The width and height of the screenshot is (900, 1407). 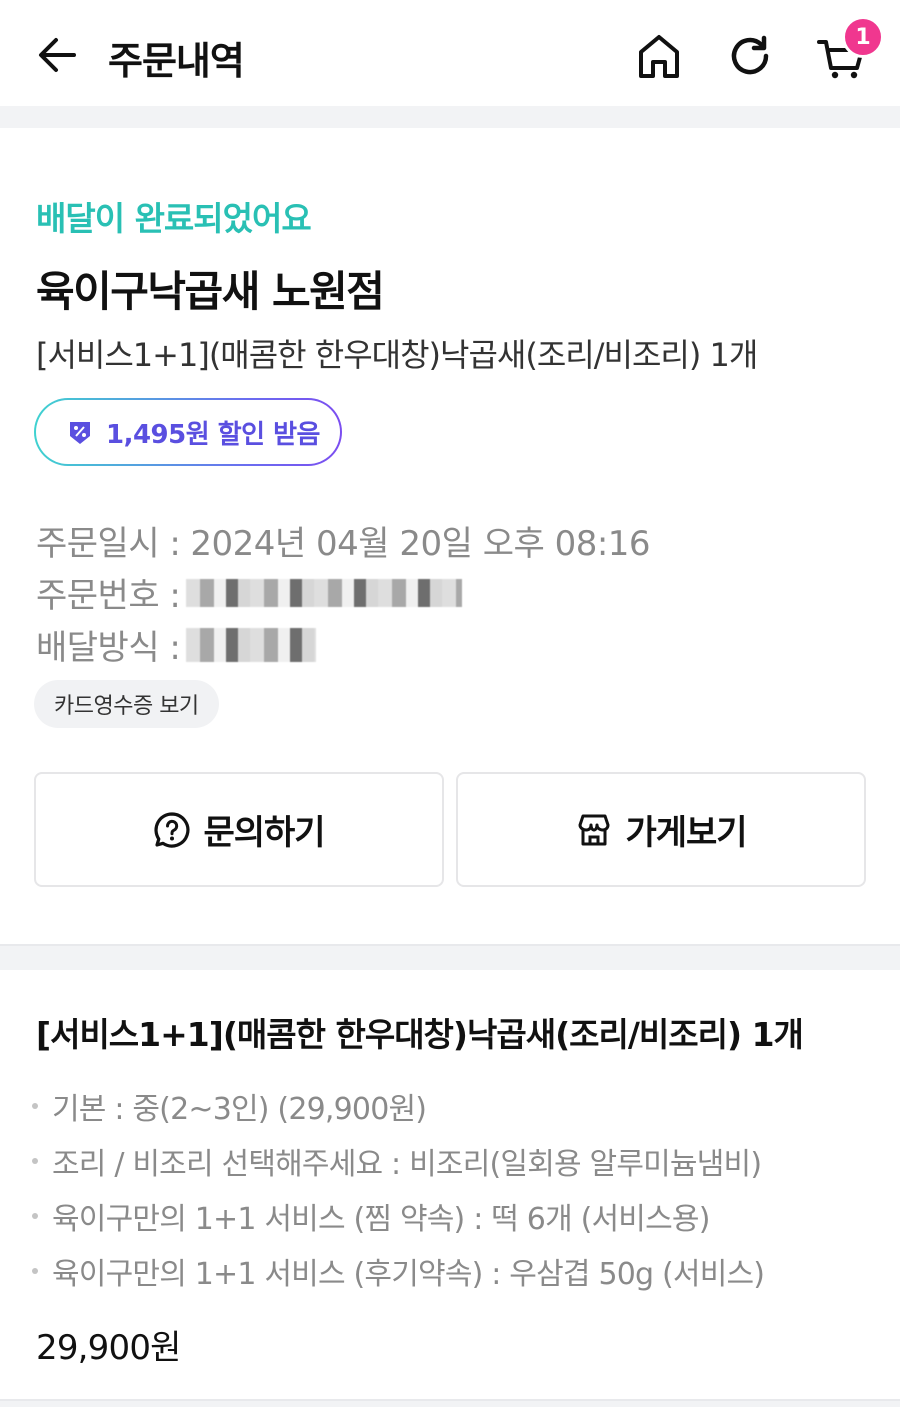 I want to click on order-summary: [서비스1+1](매콤한 한우대창)낙곱새(조리/비조리) 1개, so click(x=397, y=355).